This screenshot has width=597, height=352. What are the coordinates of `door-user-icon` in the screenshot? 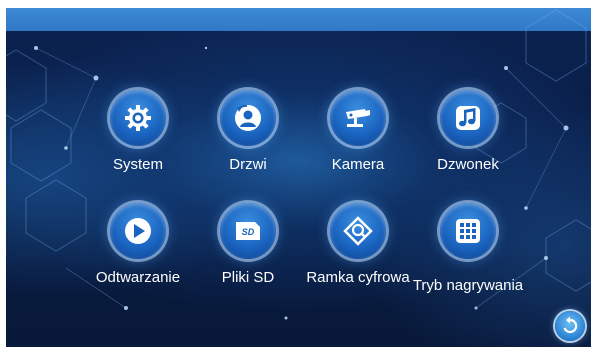 It's located at (248, 118).